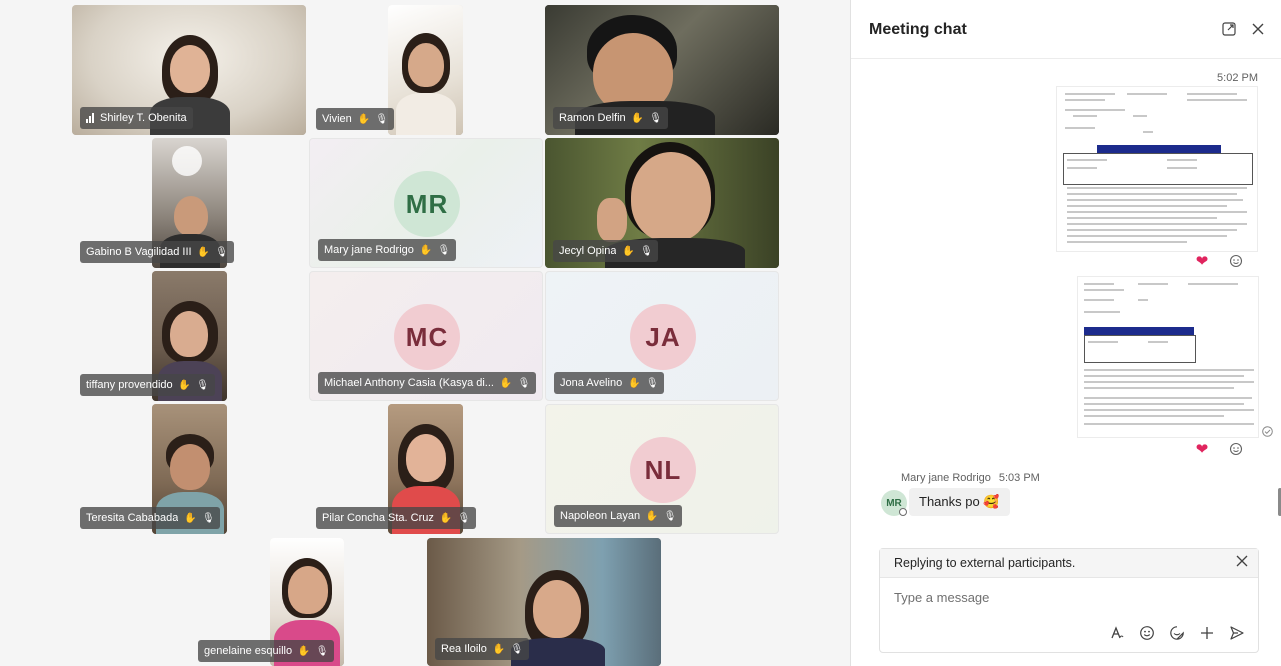 This screenshot has width=1281, height=666. I want to click on emoji: 🥰, so click(991, 501).